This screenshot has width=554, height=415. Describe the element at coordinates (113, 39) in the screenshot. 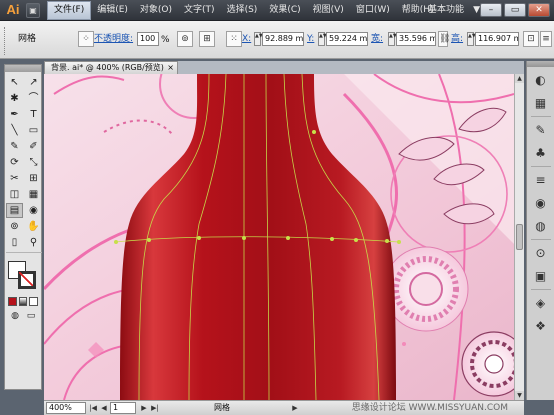

I see `opacity-link: 不透明度:` at that location.